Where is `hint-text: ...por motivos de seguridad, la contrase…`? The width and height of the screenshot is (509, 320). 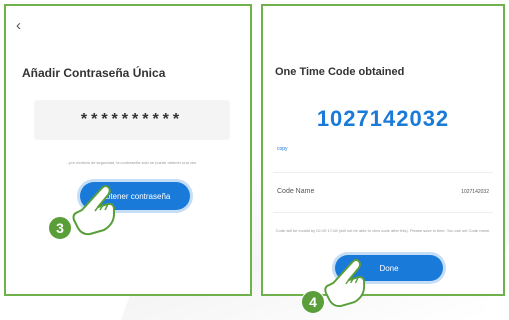 hint-text: ...por motivos de seguridad, la contrase… is located at coordinates (131, 162).